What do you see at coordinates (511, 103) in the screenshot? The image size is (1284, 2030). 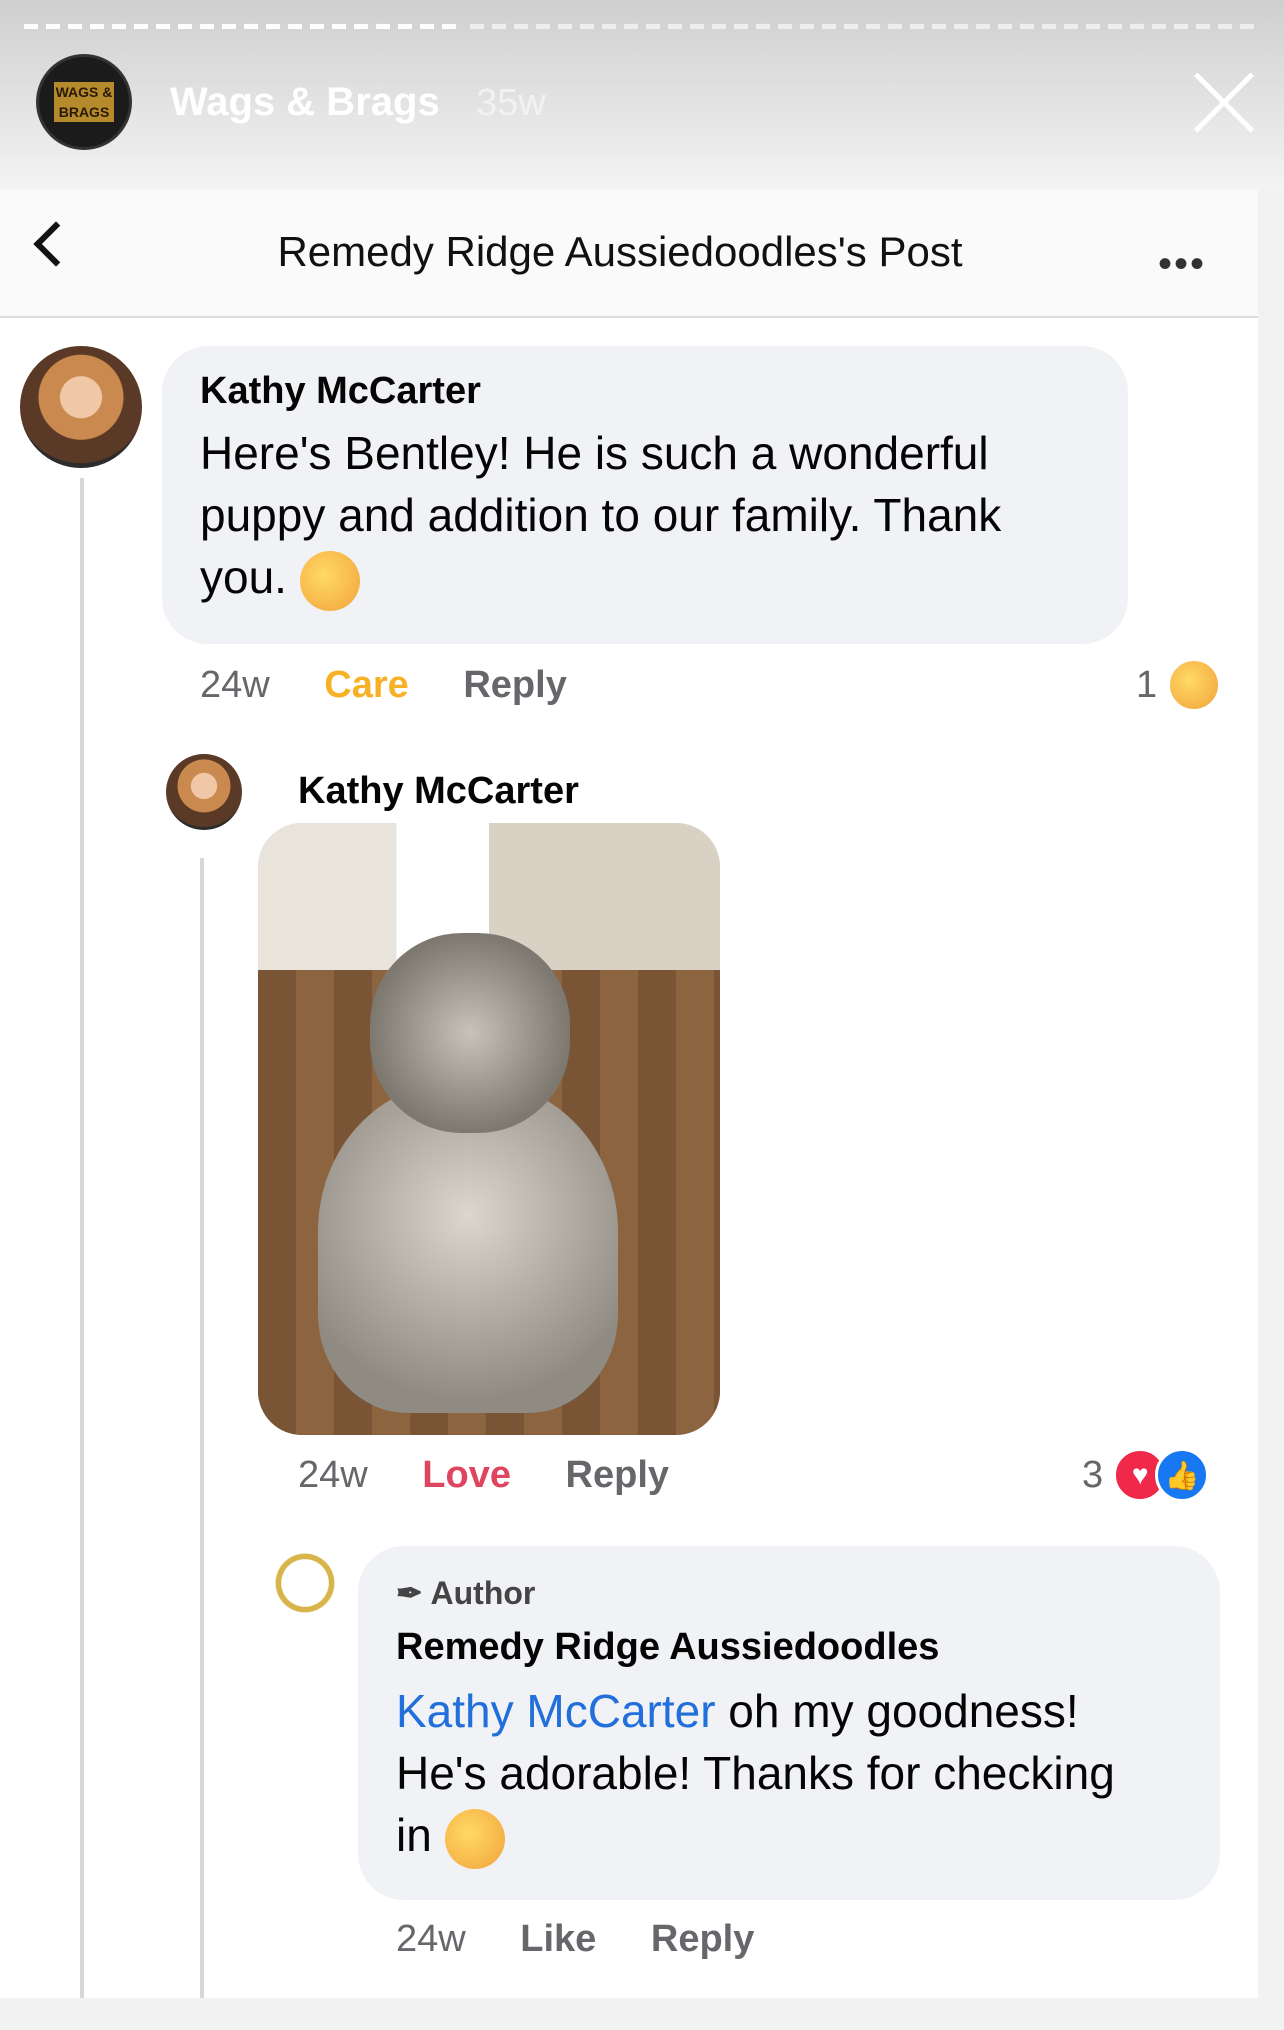 I see `story-time: 35w` at bounding box center [511, 103].